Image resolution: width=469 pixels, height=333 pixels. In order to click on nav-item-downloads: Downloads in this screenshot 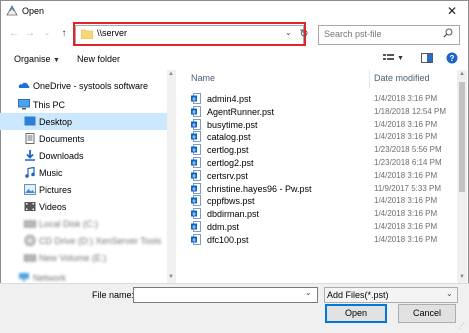, I will do `click(83, 155)`.